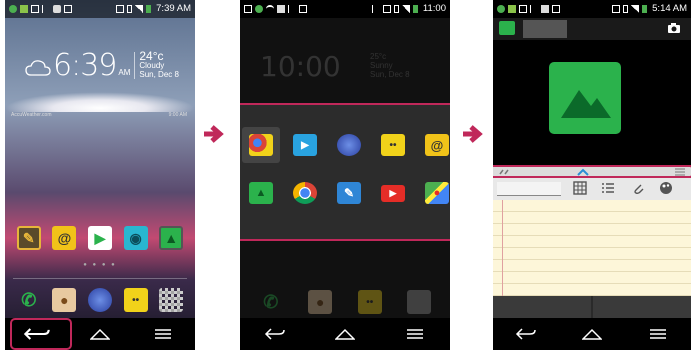  Describe the element at coordinates (504, 172) in the screenshot. I see `swap-icon` at that location.